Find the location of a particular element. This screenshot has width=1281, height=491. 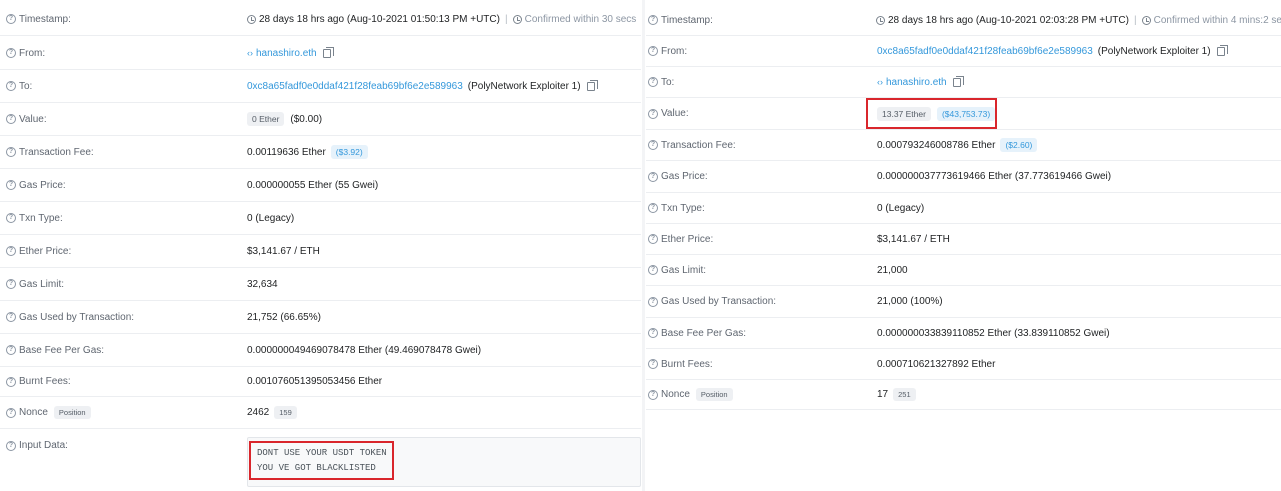

ether-price-value: $3,141.67 / ETH is located at coordinates (913, 239).